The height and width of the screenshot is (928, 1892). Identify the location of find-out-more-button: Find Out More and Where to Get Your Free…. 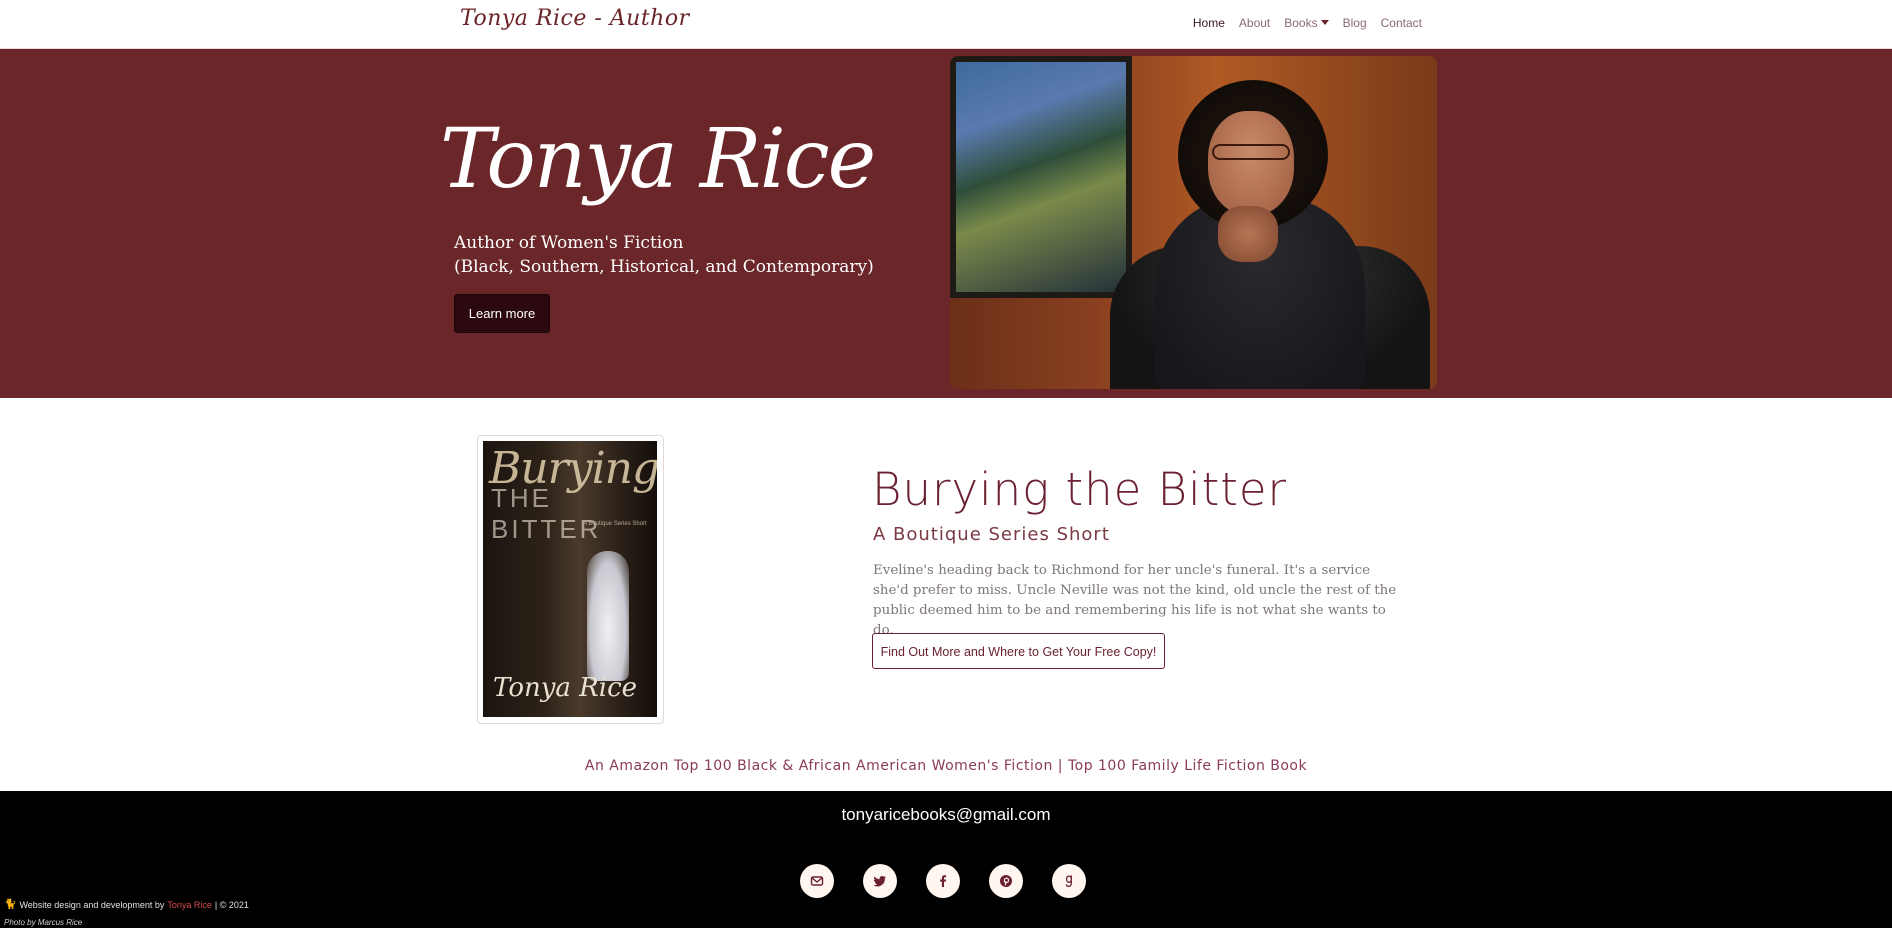
(1018, 651).